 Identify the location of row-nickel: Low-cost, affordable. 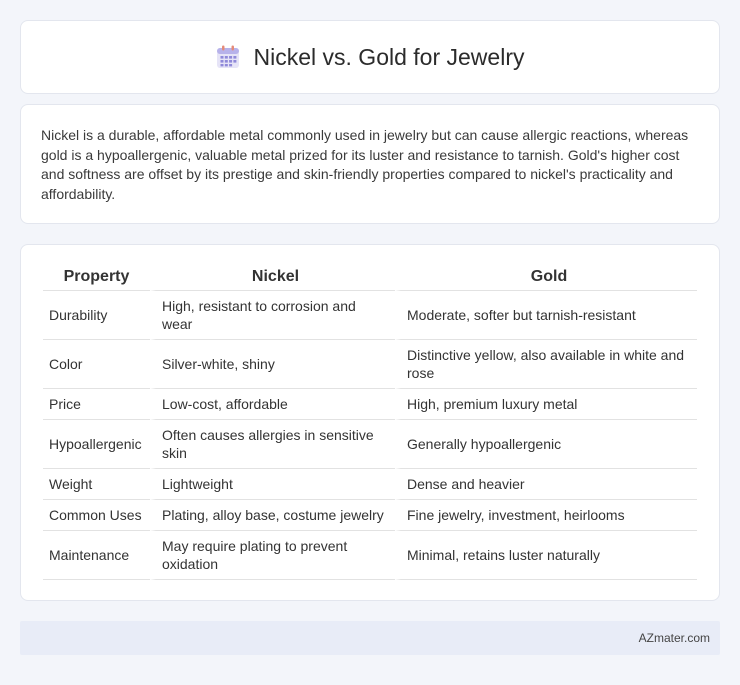
(272, 404).